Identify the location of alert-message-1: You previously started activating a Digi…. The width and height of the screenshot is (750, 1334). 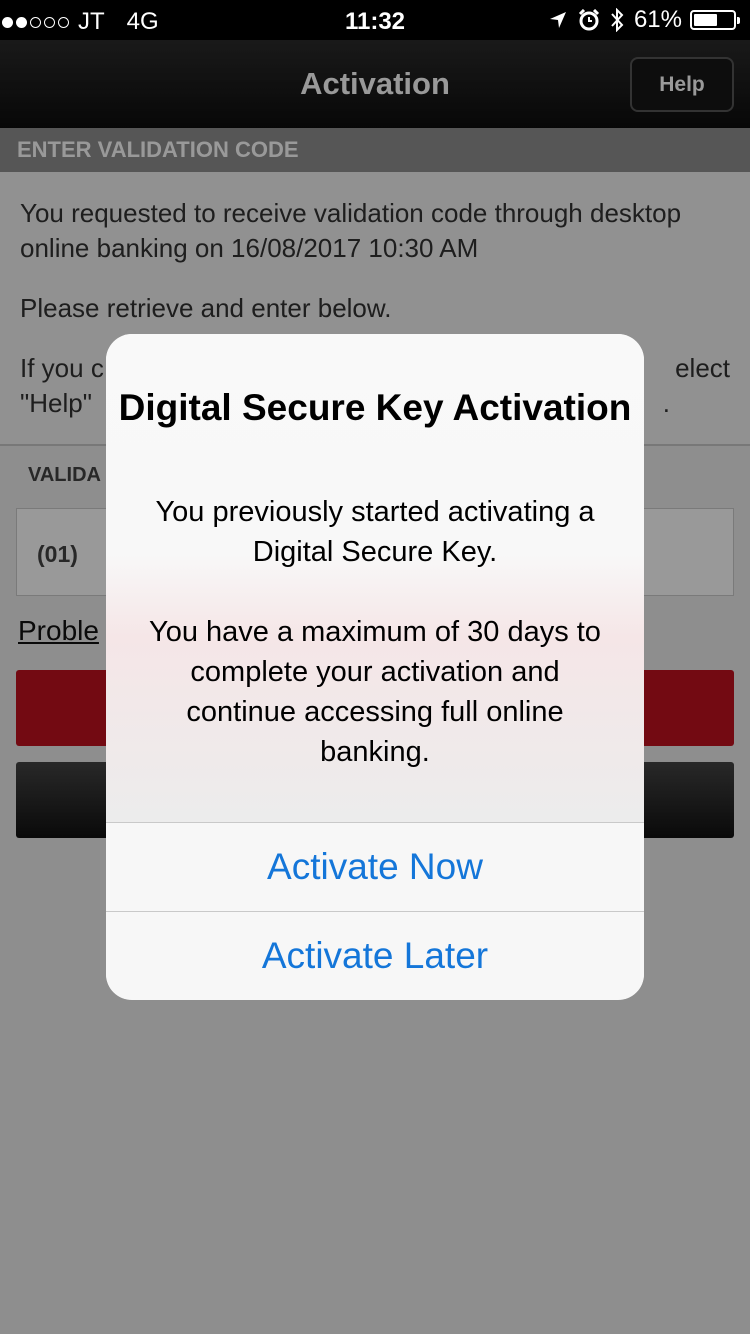
(375, 532).